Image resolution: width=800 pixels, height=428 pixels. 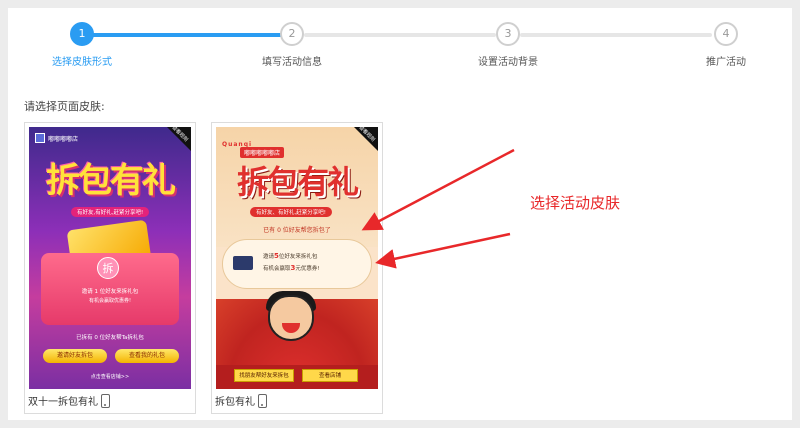 What do you see at coordinates (110, 212) in the screenshot?
I see `preview-subline: 有好友,有好礼,赶紧分享吧!` at bounding box center [110, 212].